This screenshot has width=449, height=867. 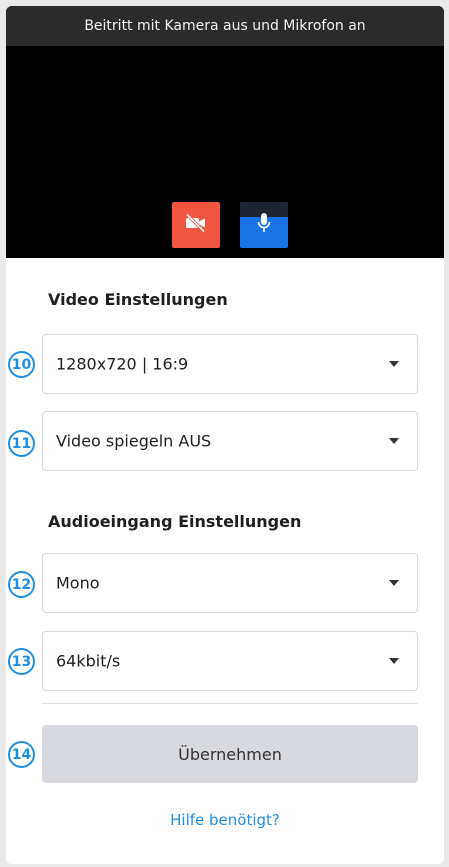 What do you see at coordinates (21, 661) in the screenshot?
I see `annotation-badge: 13` at bounding box center [21, 661].